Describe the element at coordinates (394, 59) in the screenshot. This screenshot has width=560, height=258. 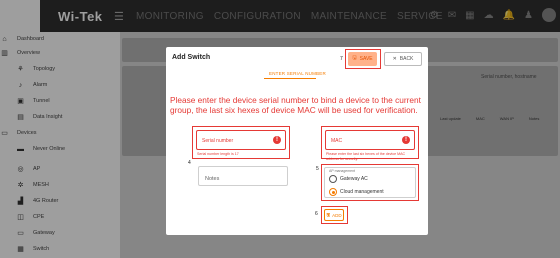
I see `close-icon: ✕` at that location.